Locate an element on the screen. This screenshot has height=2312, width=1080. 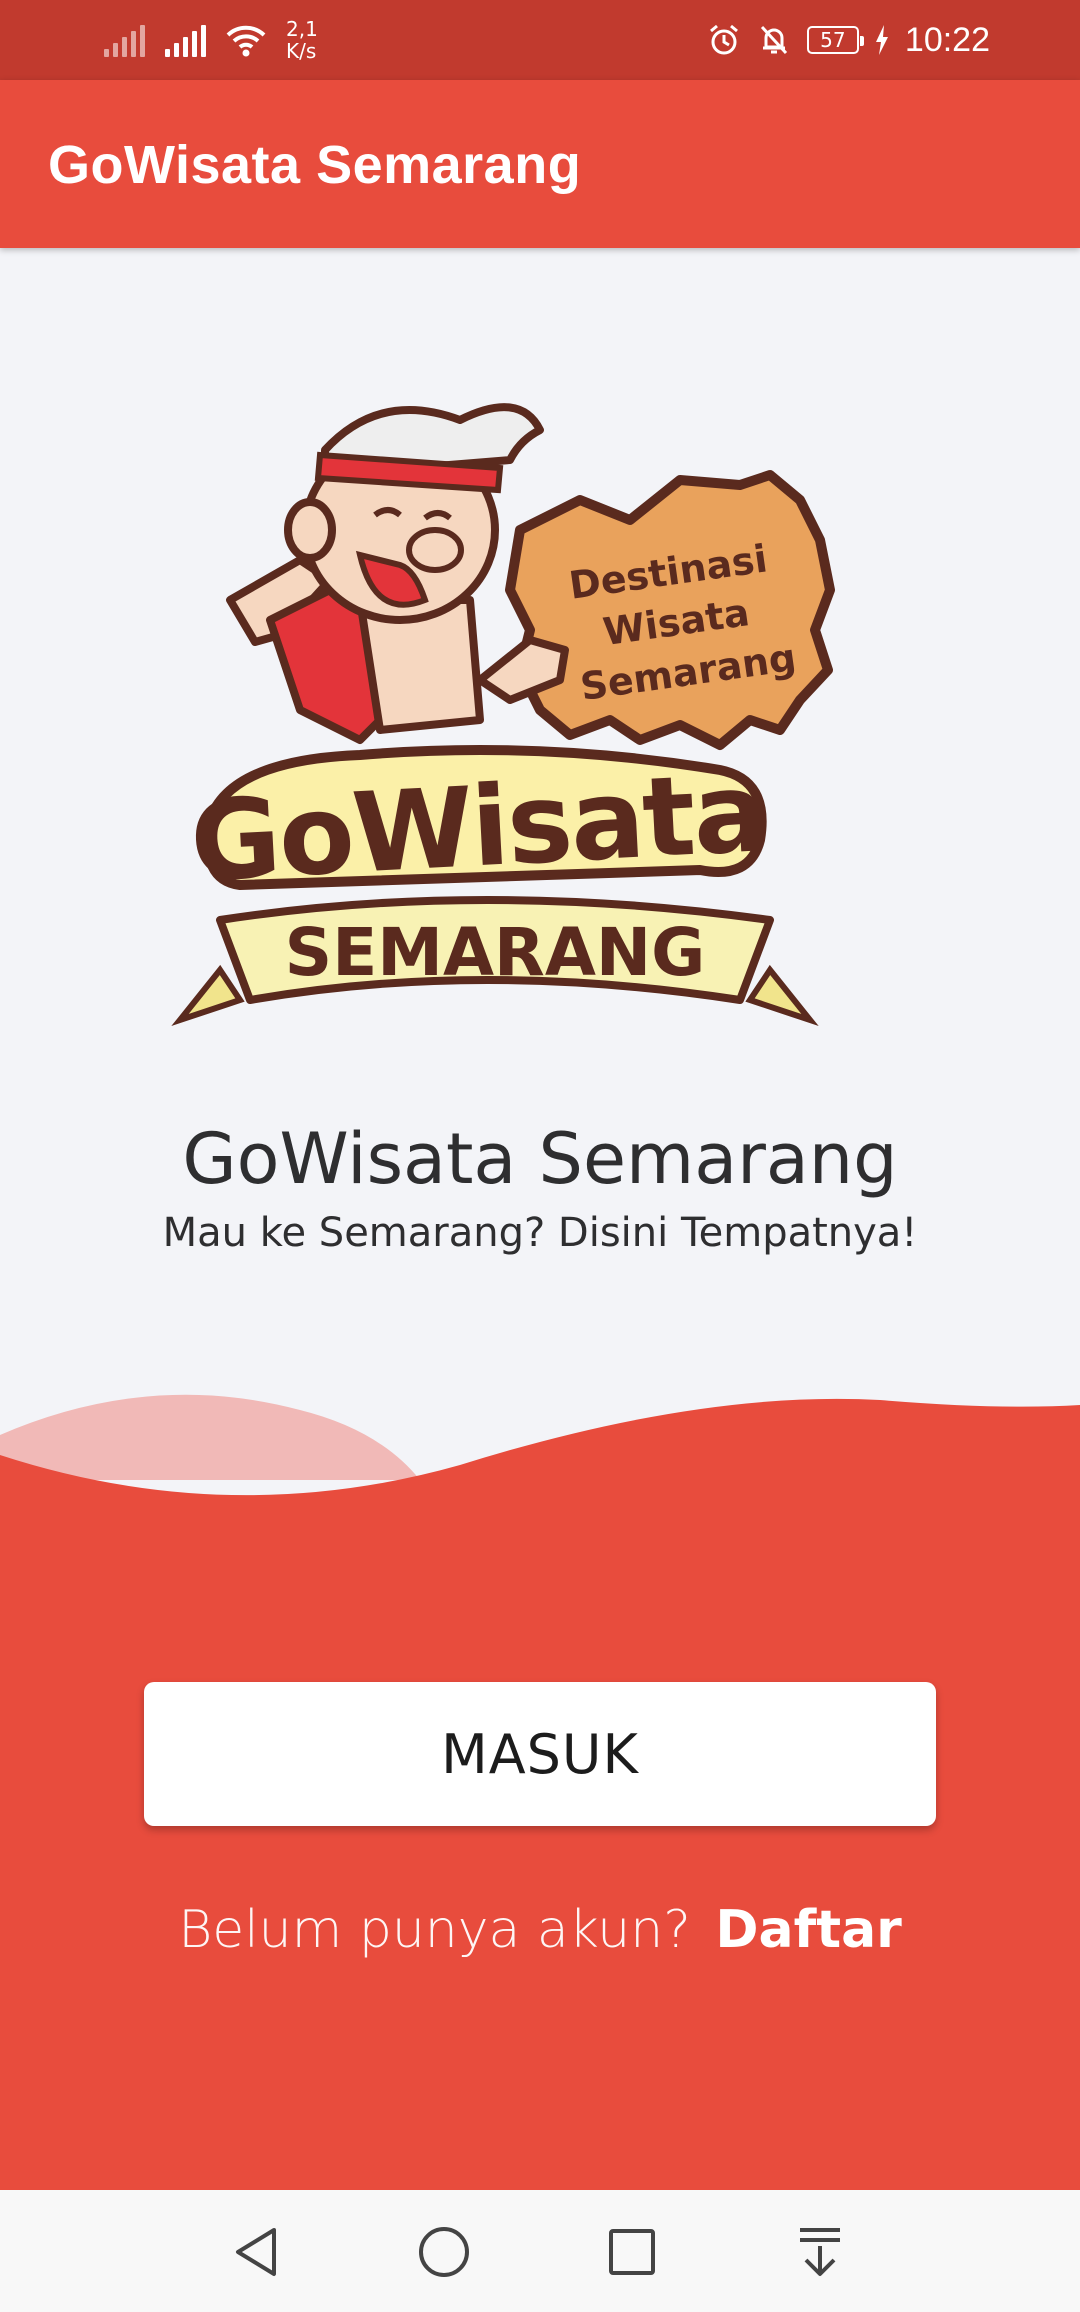
clock: 10:22 is located at coordinates (947, 39).